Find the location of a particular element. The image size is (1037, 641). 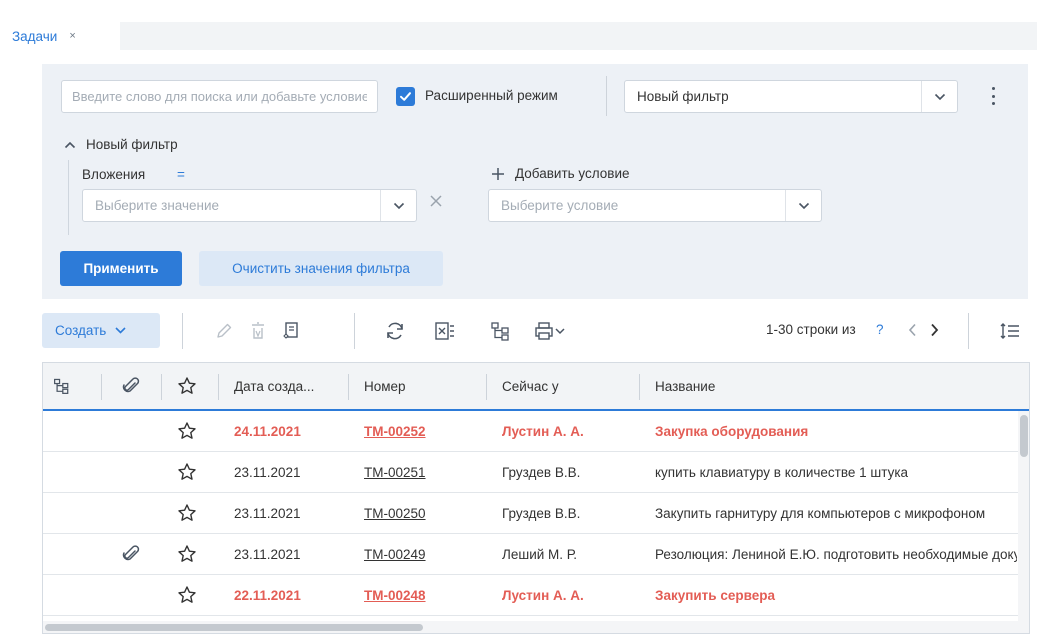

delete-icon is located at coordinates (258, 331).